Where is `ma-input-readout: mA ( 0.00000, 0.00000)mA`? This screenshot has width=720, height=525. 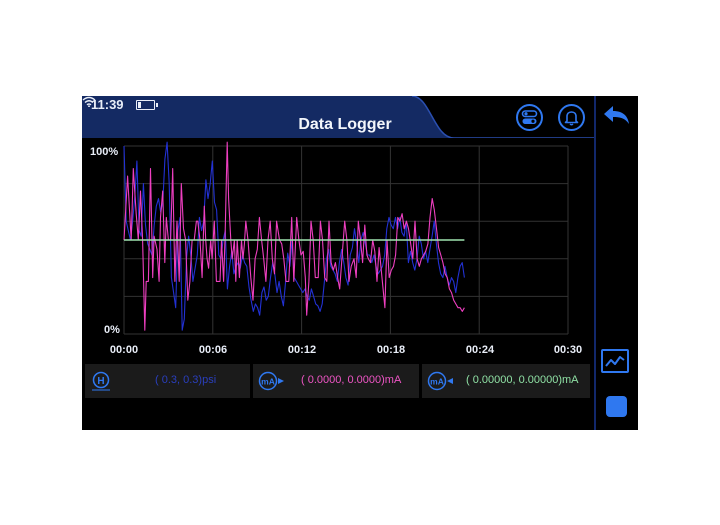 ma-input-readout: mA ( 0.00000, 0.00000)mA is located at coordinates (506, 381).